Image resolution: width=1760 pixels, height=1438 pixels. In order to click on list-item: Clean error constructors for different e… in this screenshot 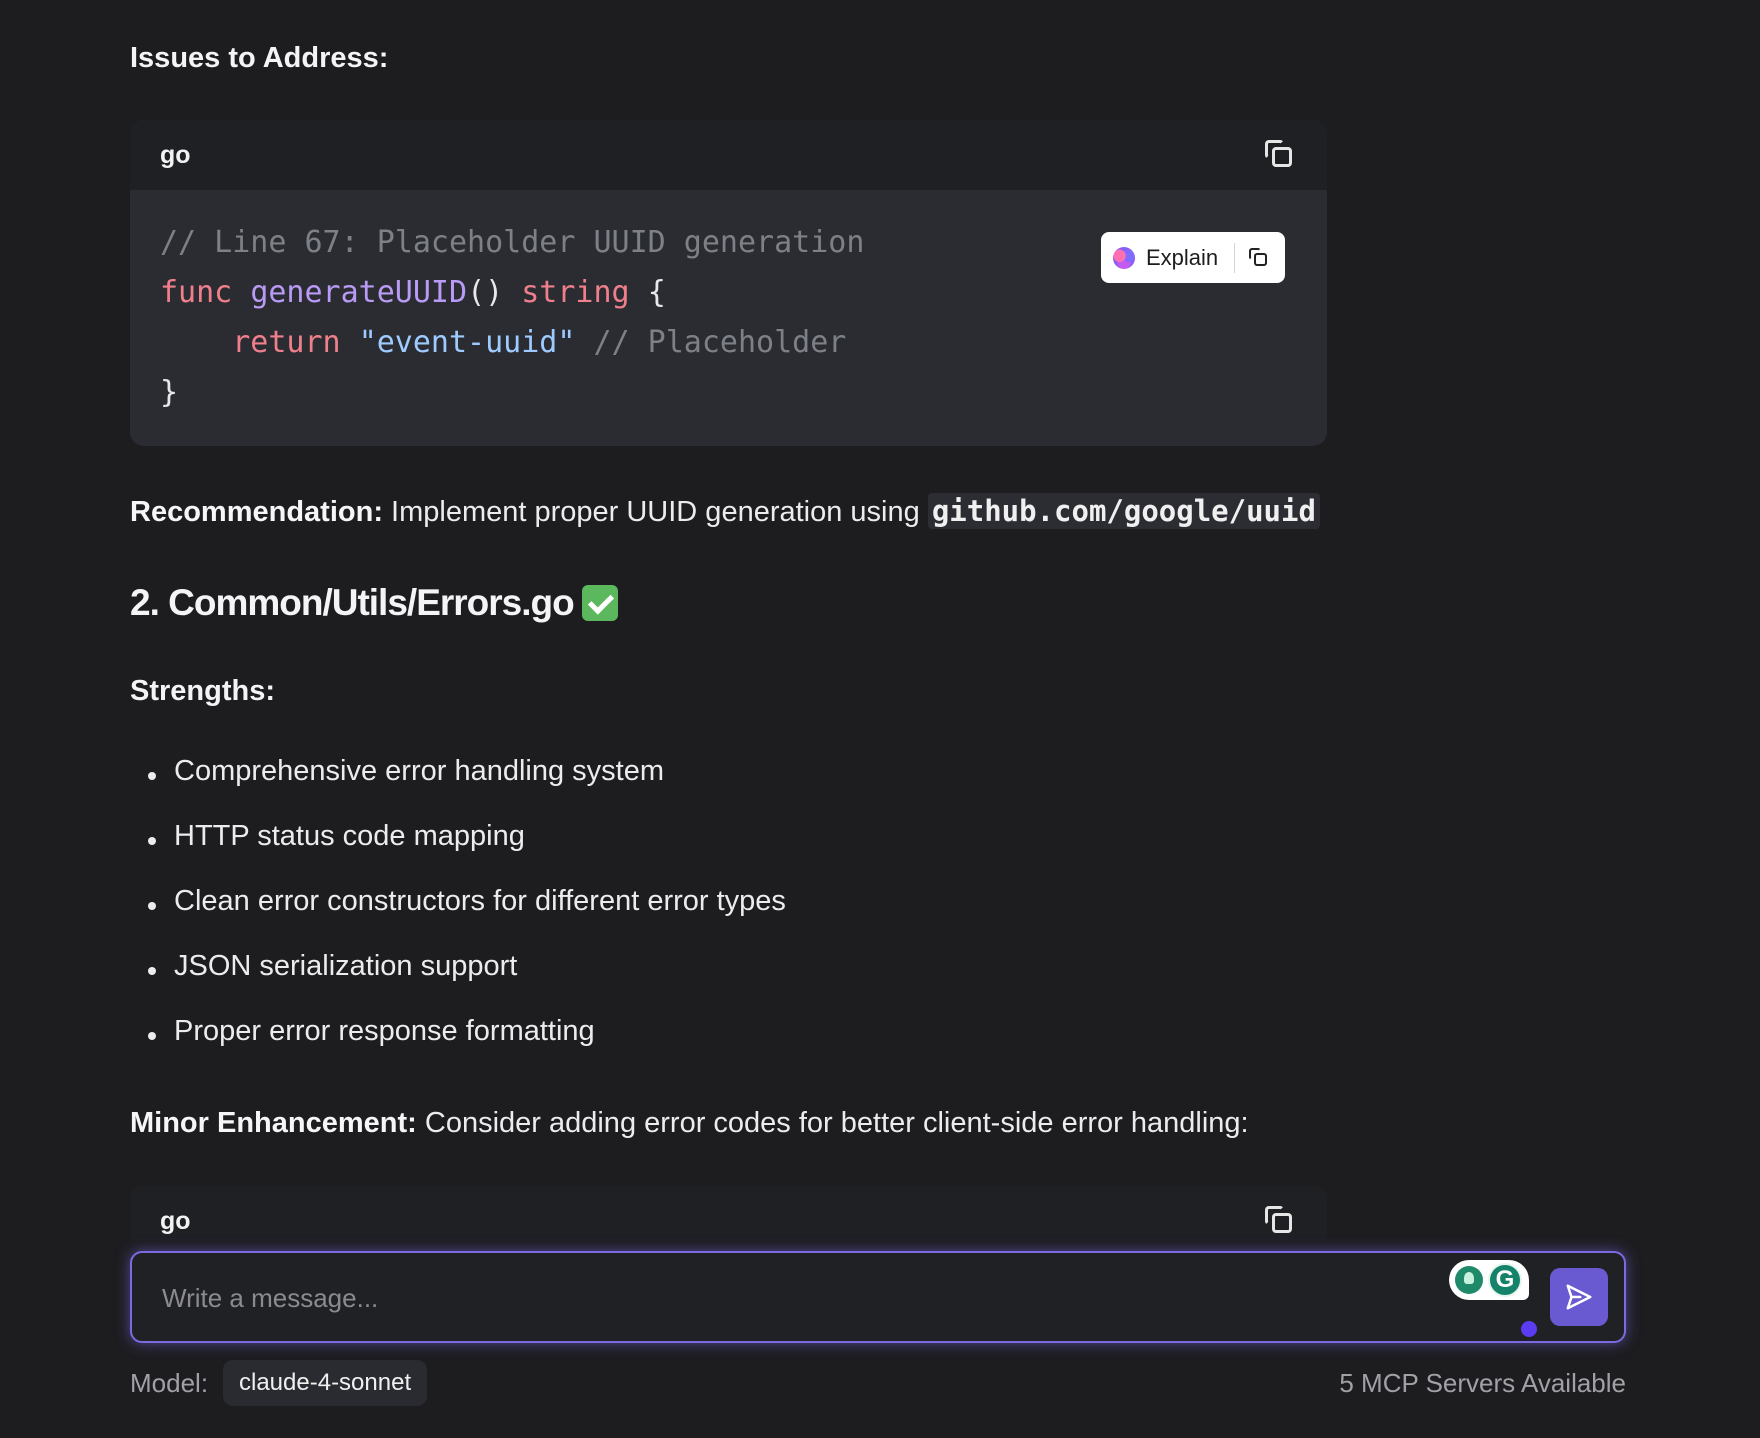, I will do `click(467, 917)`.